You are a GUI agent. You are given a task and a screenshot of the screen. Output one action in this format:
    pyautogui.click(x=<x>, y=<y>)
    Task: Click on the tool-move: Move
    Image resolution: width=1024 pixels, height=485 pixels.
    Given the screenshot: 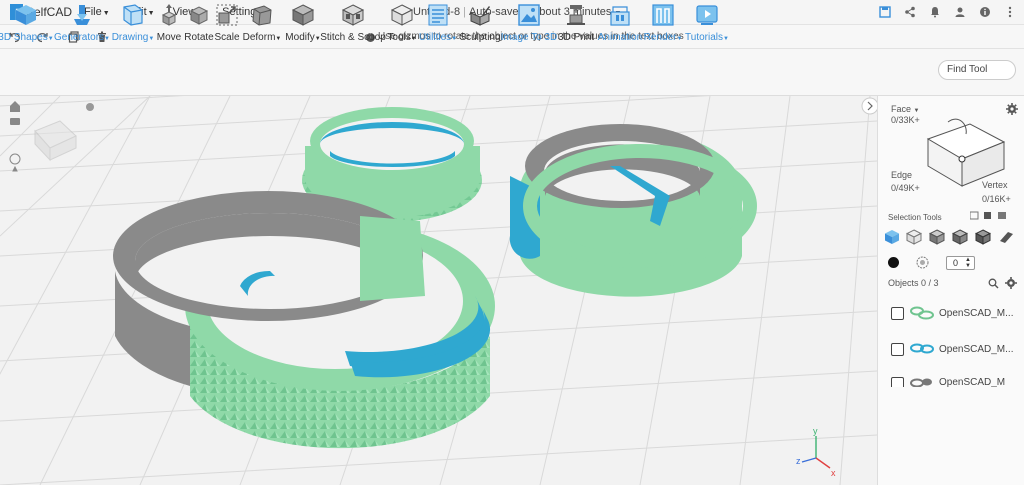 What is the action you would take?
    pyautogui.click(x=169, y=23)
    